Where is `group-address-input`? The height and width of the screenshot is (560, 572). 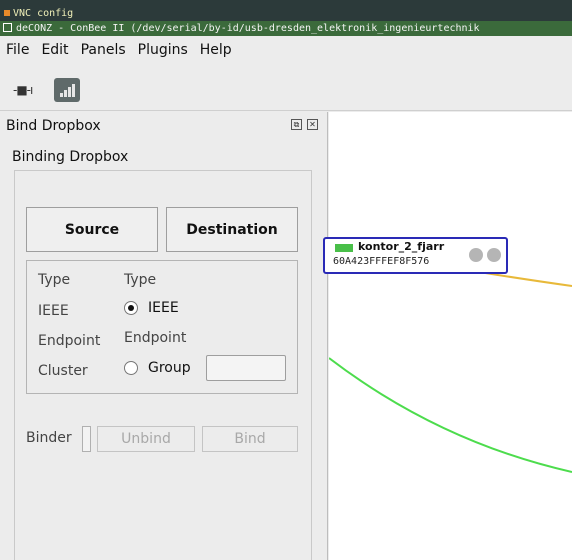
group-address-input is located at coordinates (246, 368).